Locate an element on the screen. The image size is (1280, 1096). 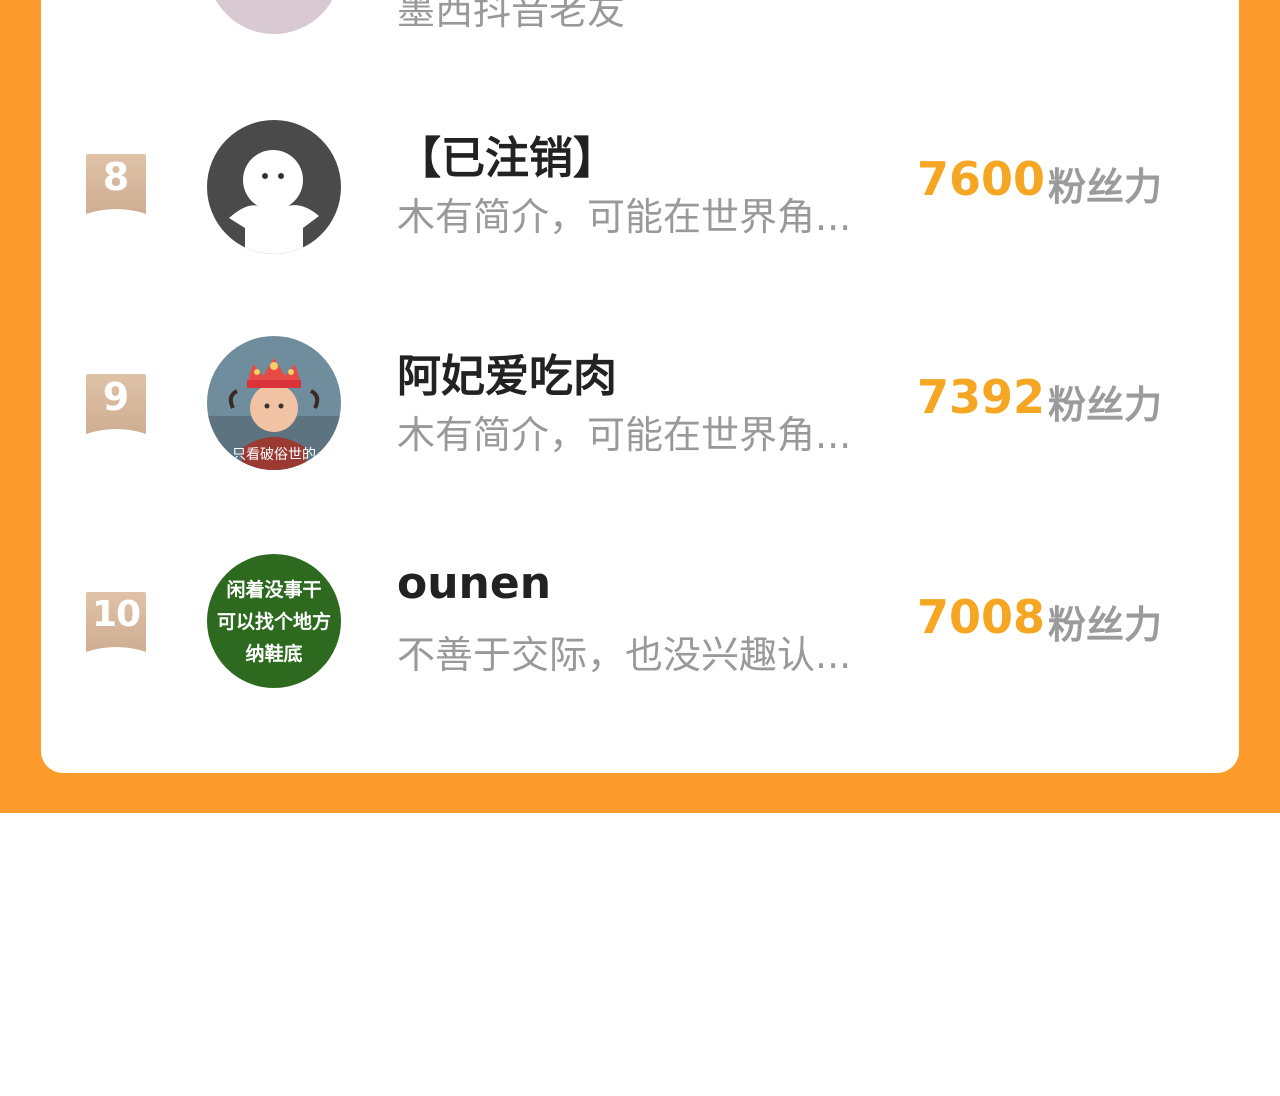
rank-number: 8 is located at coordinates (116, 177).